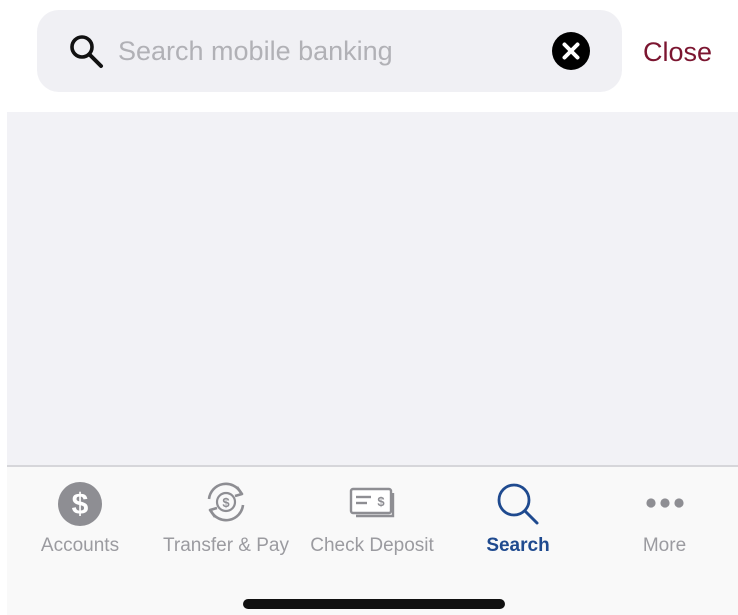 This screenshot has height=615, width=738. What do you see at coordinates (225, 545) in the screenshot?
I see `tab-transfer-pay-label: Transfer & Pay` at bounding box center [225, 545].